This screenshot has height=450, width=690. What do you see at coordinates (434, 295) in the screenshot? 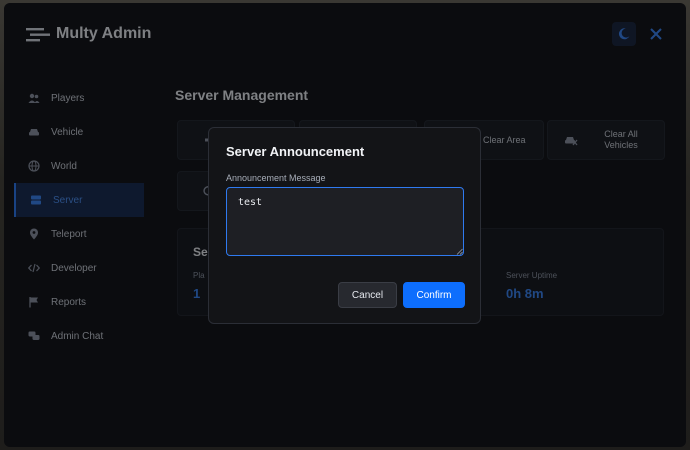
I see `confirm-button: Confirm` at bounding box center [434, 295].